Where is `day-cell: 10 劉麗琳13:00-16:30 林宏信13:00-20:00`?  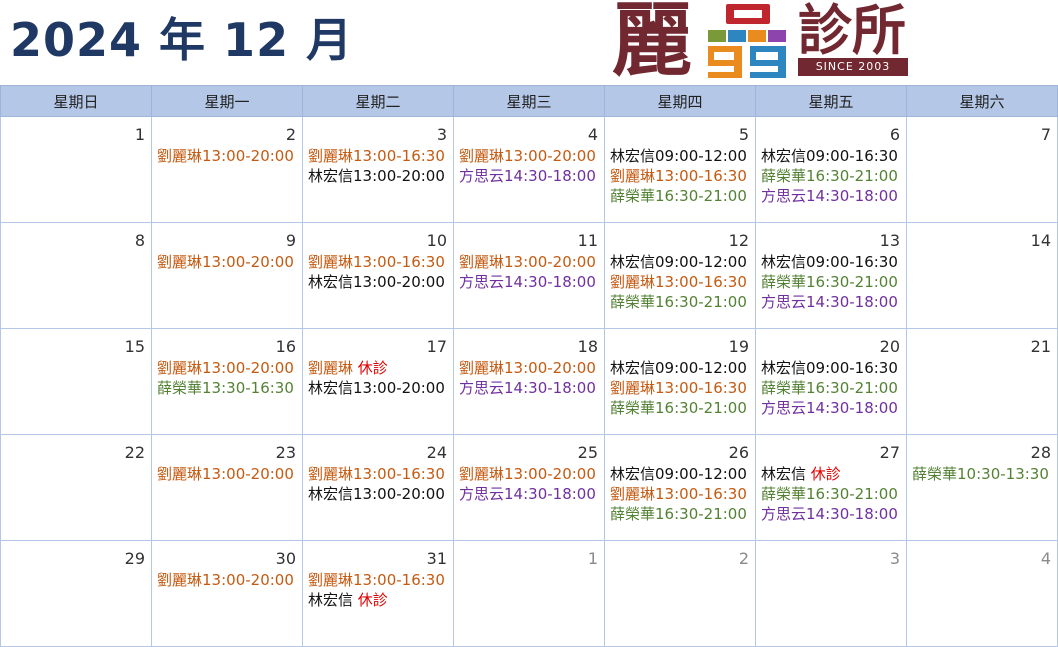 day-cell: 10 劉麗琳13:00-16:30 林宏信13:00-20:00 is located at coordinates (378, 275).